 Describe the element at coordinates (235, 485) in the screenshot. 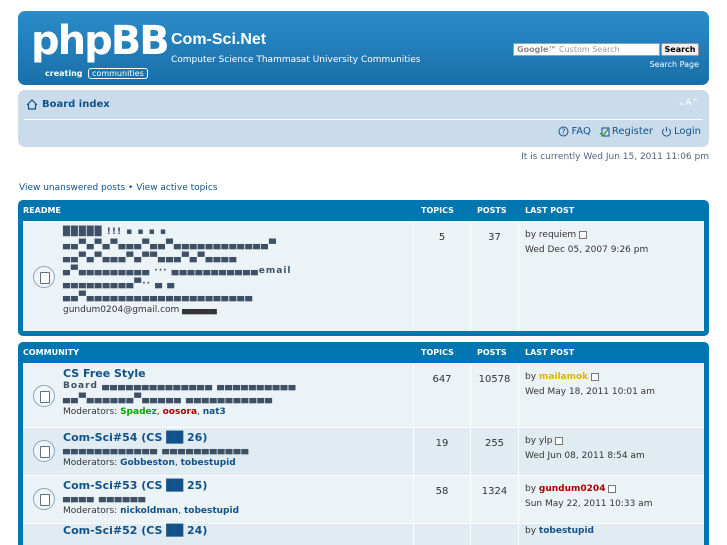

I see `forum-title: Com-Sci#53 (CS ██ 25)` at that location.